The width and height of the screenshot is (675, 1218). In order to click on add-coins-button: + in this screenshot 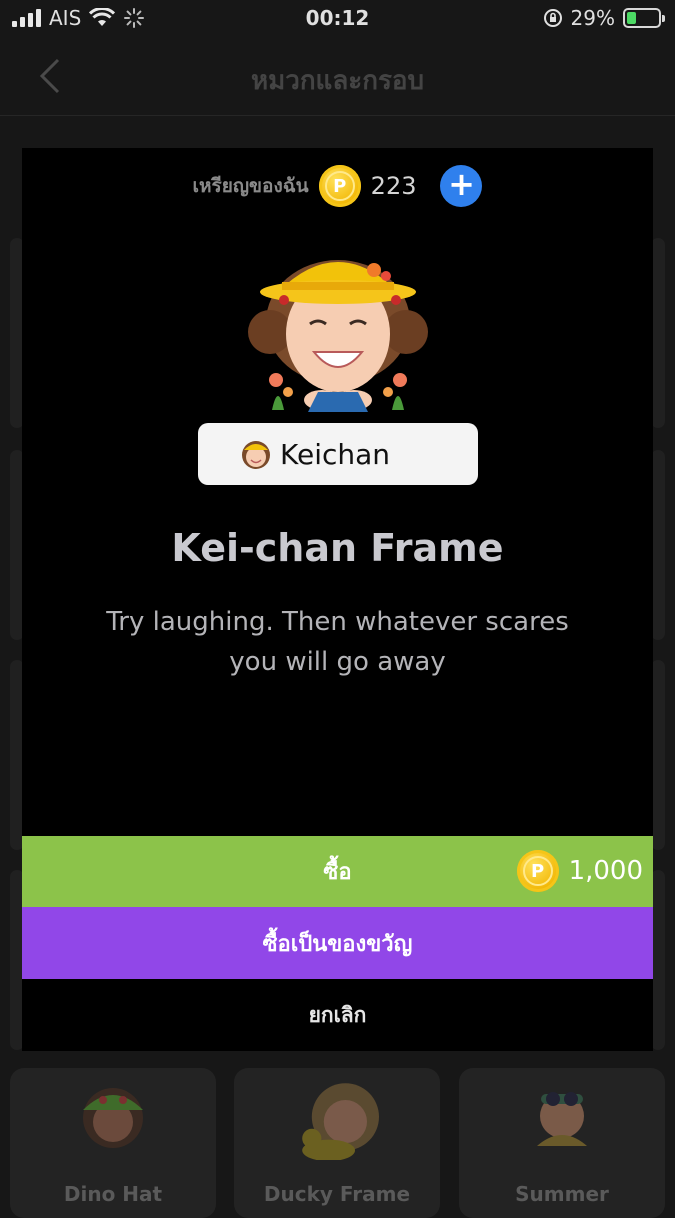, I will do `click(461, 186)`.